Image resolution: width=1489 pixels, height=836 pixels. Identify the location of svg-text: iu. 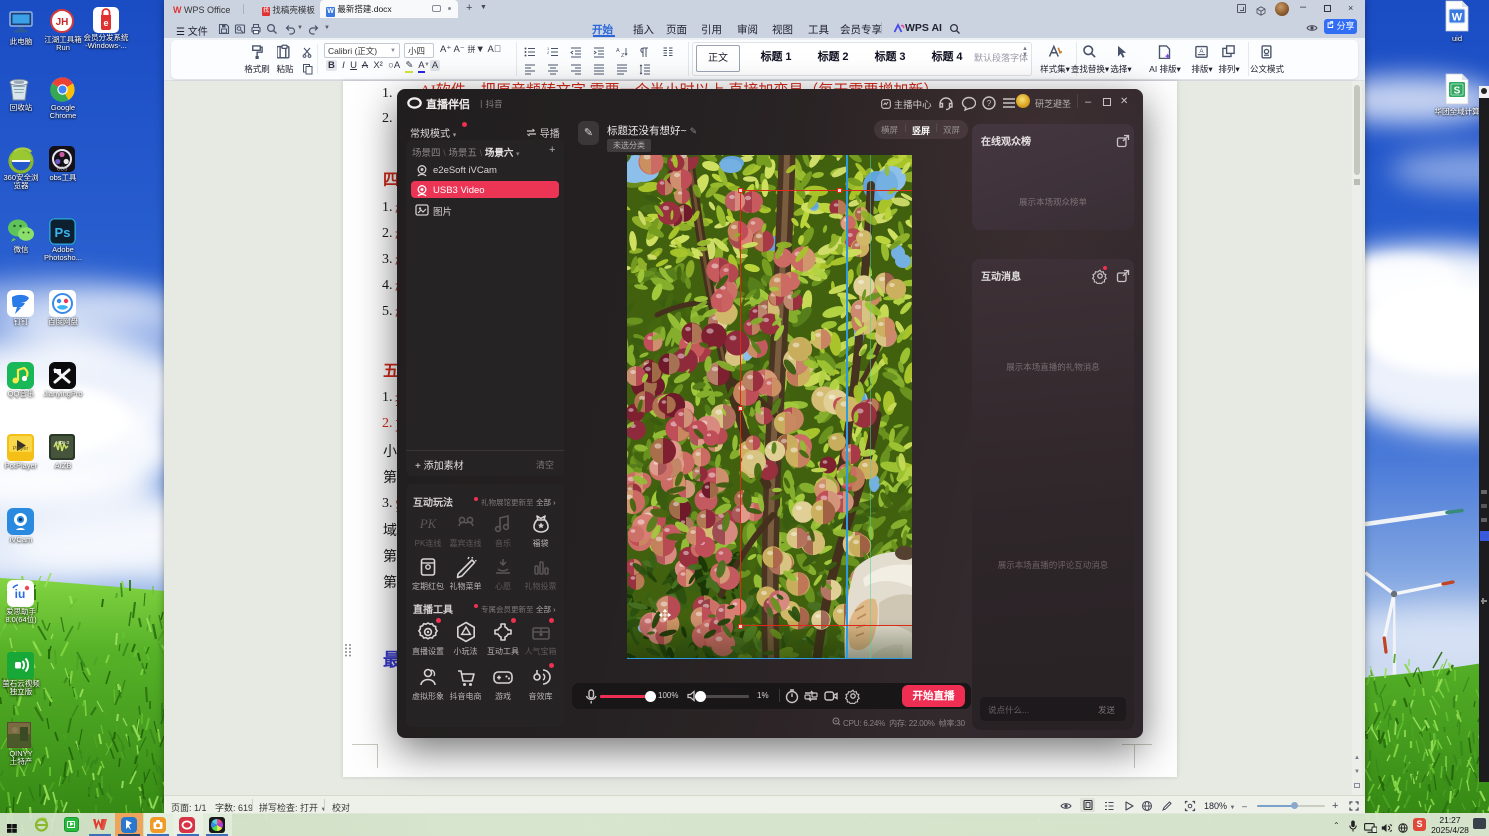
(20, 594).